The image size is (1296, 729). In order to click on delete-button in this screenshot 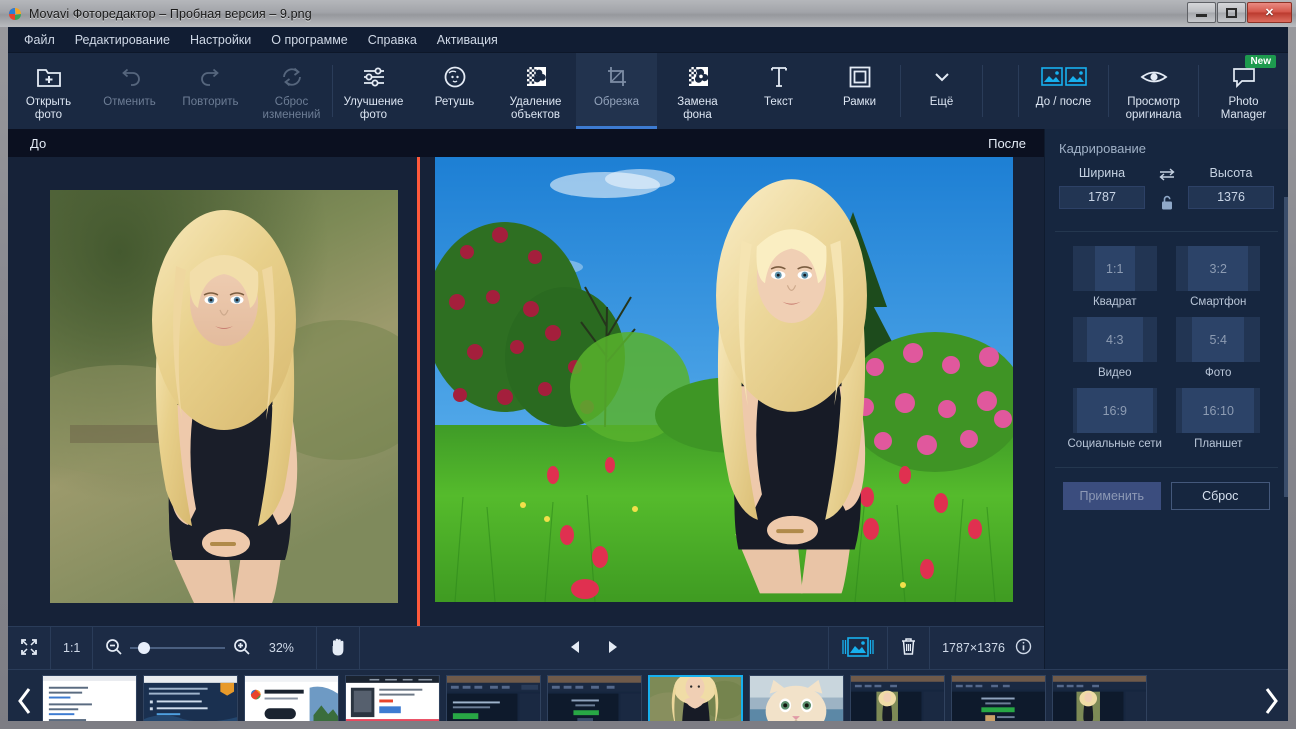, I will do `click(909, 648)`.